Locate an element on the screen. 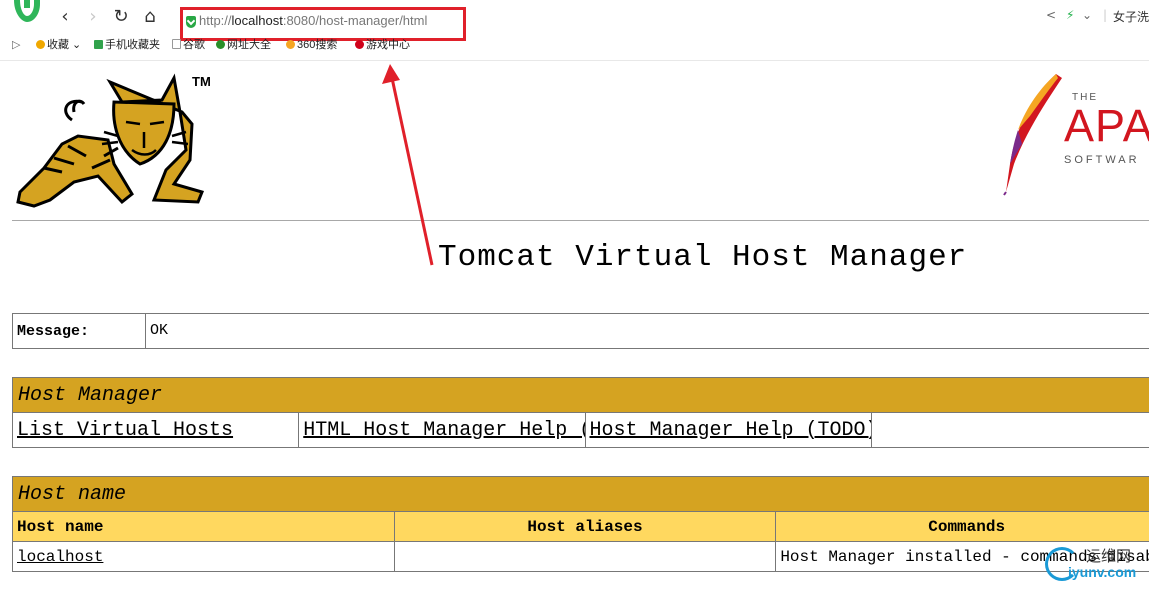  host-manager-help-link: Host Manager Help (TODO) is located at coordinates (730, 430).